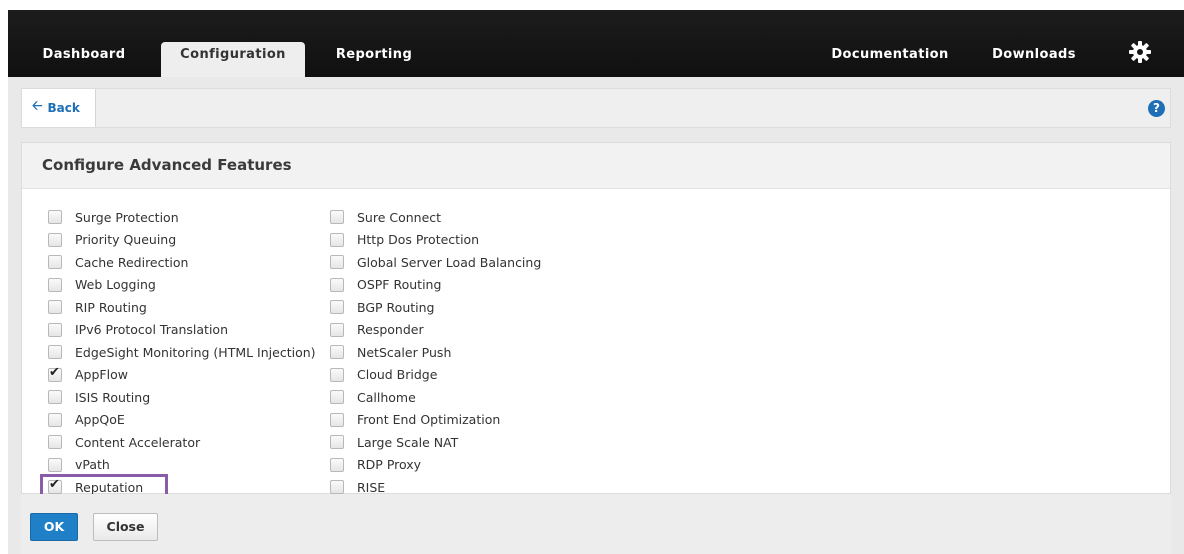 The image size is (1184, 554). What do you see at coordinates (182, 465) in the screenshot?
I see `feature-option: vPath` at bounding box center [182, 465].